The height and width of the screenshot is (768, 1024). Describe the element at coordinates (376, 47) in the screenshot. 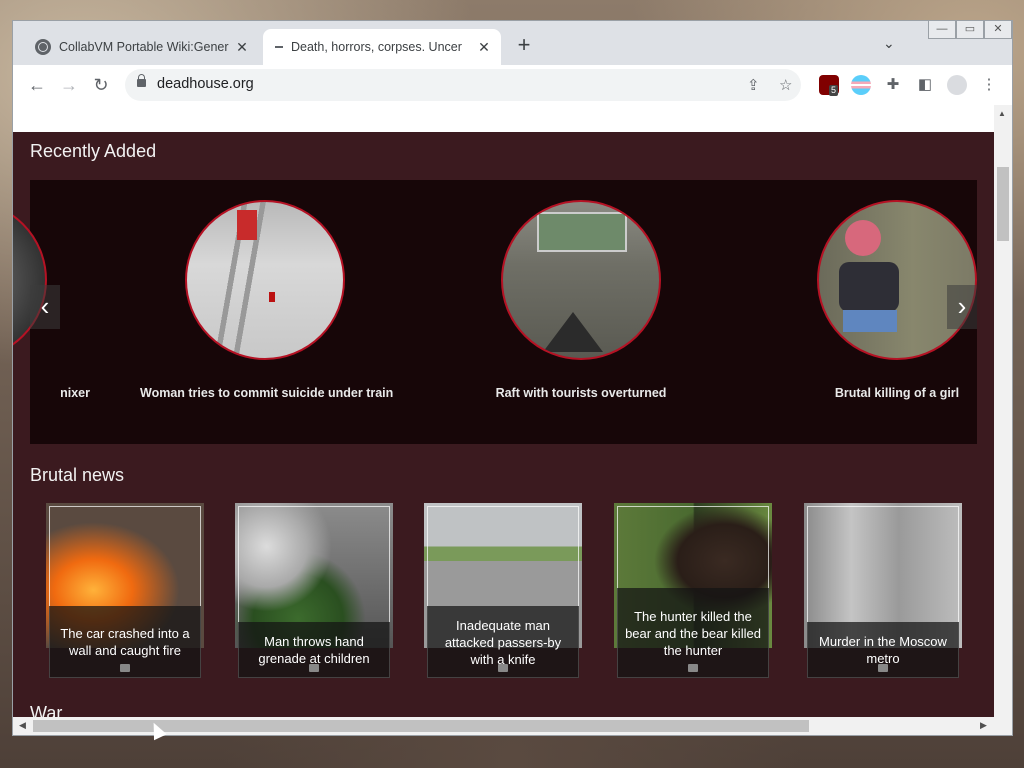

I see `tab-title: Death, horrors, corpses. Uncer` at that location.